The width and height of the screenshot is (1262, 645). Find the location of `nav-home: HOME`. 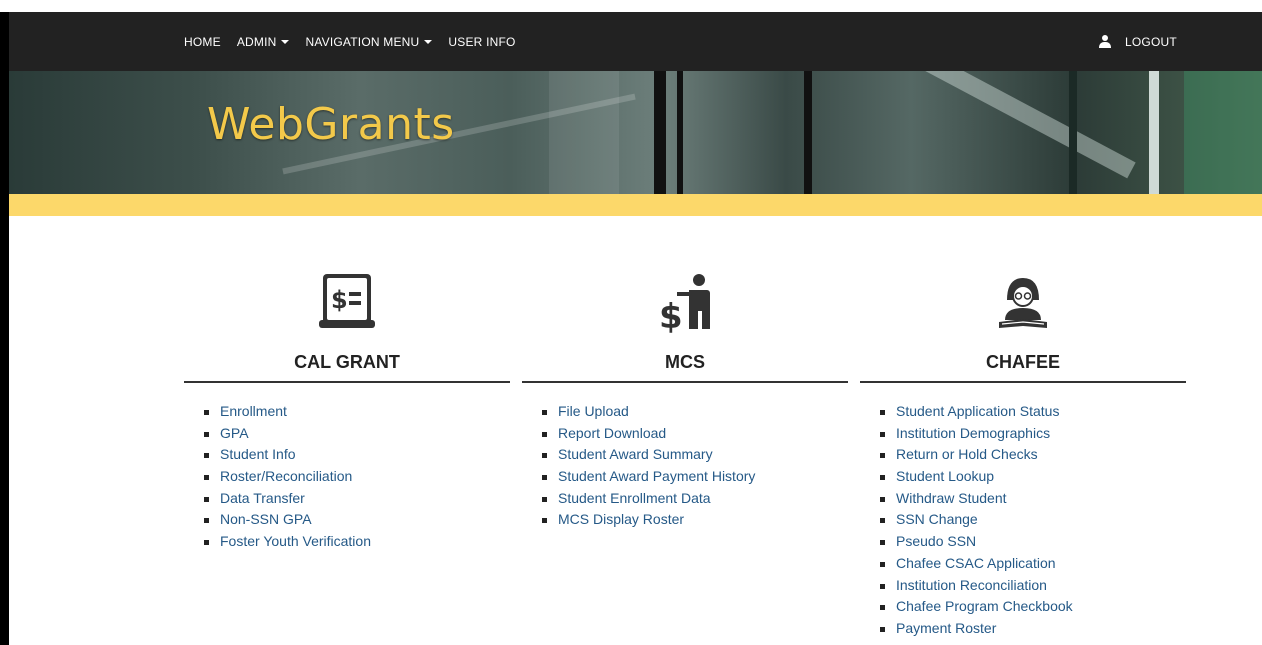

nav-home: HOME is located at coordinates (202, 42).